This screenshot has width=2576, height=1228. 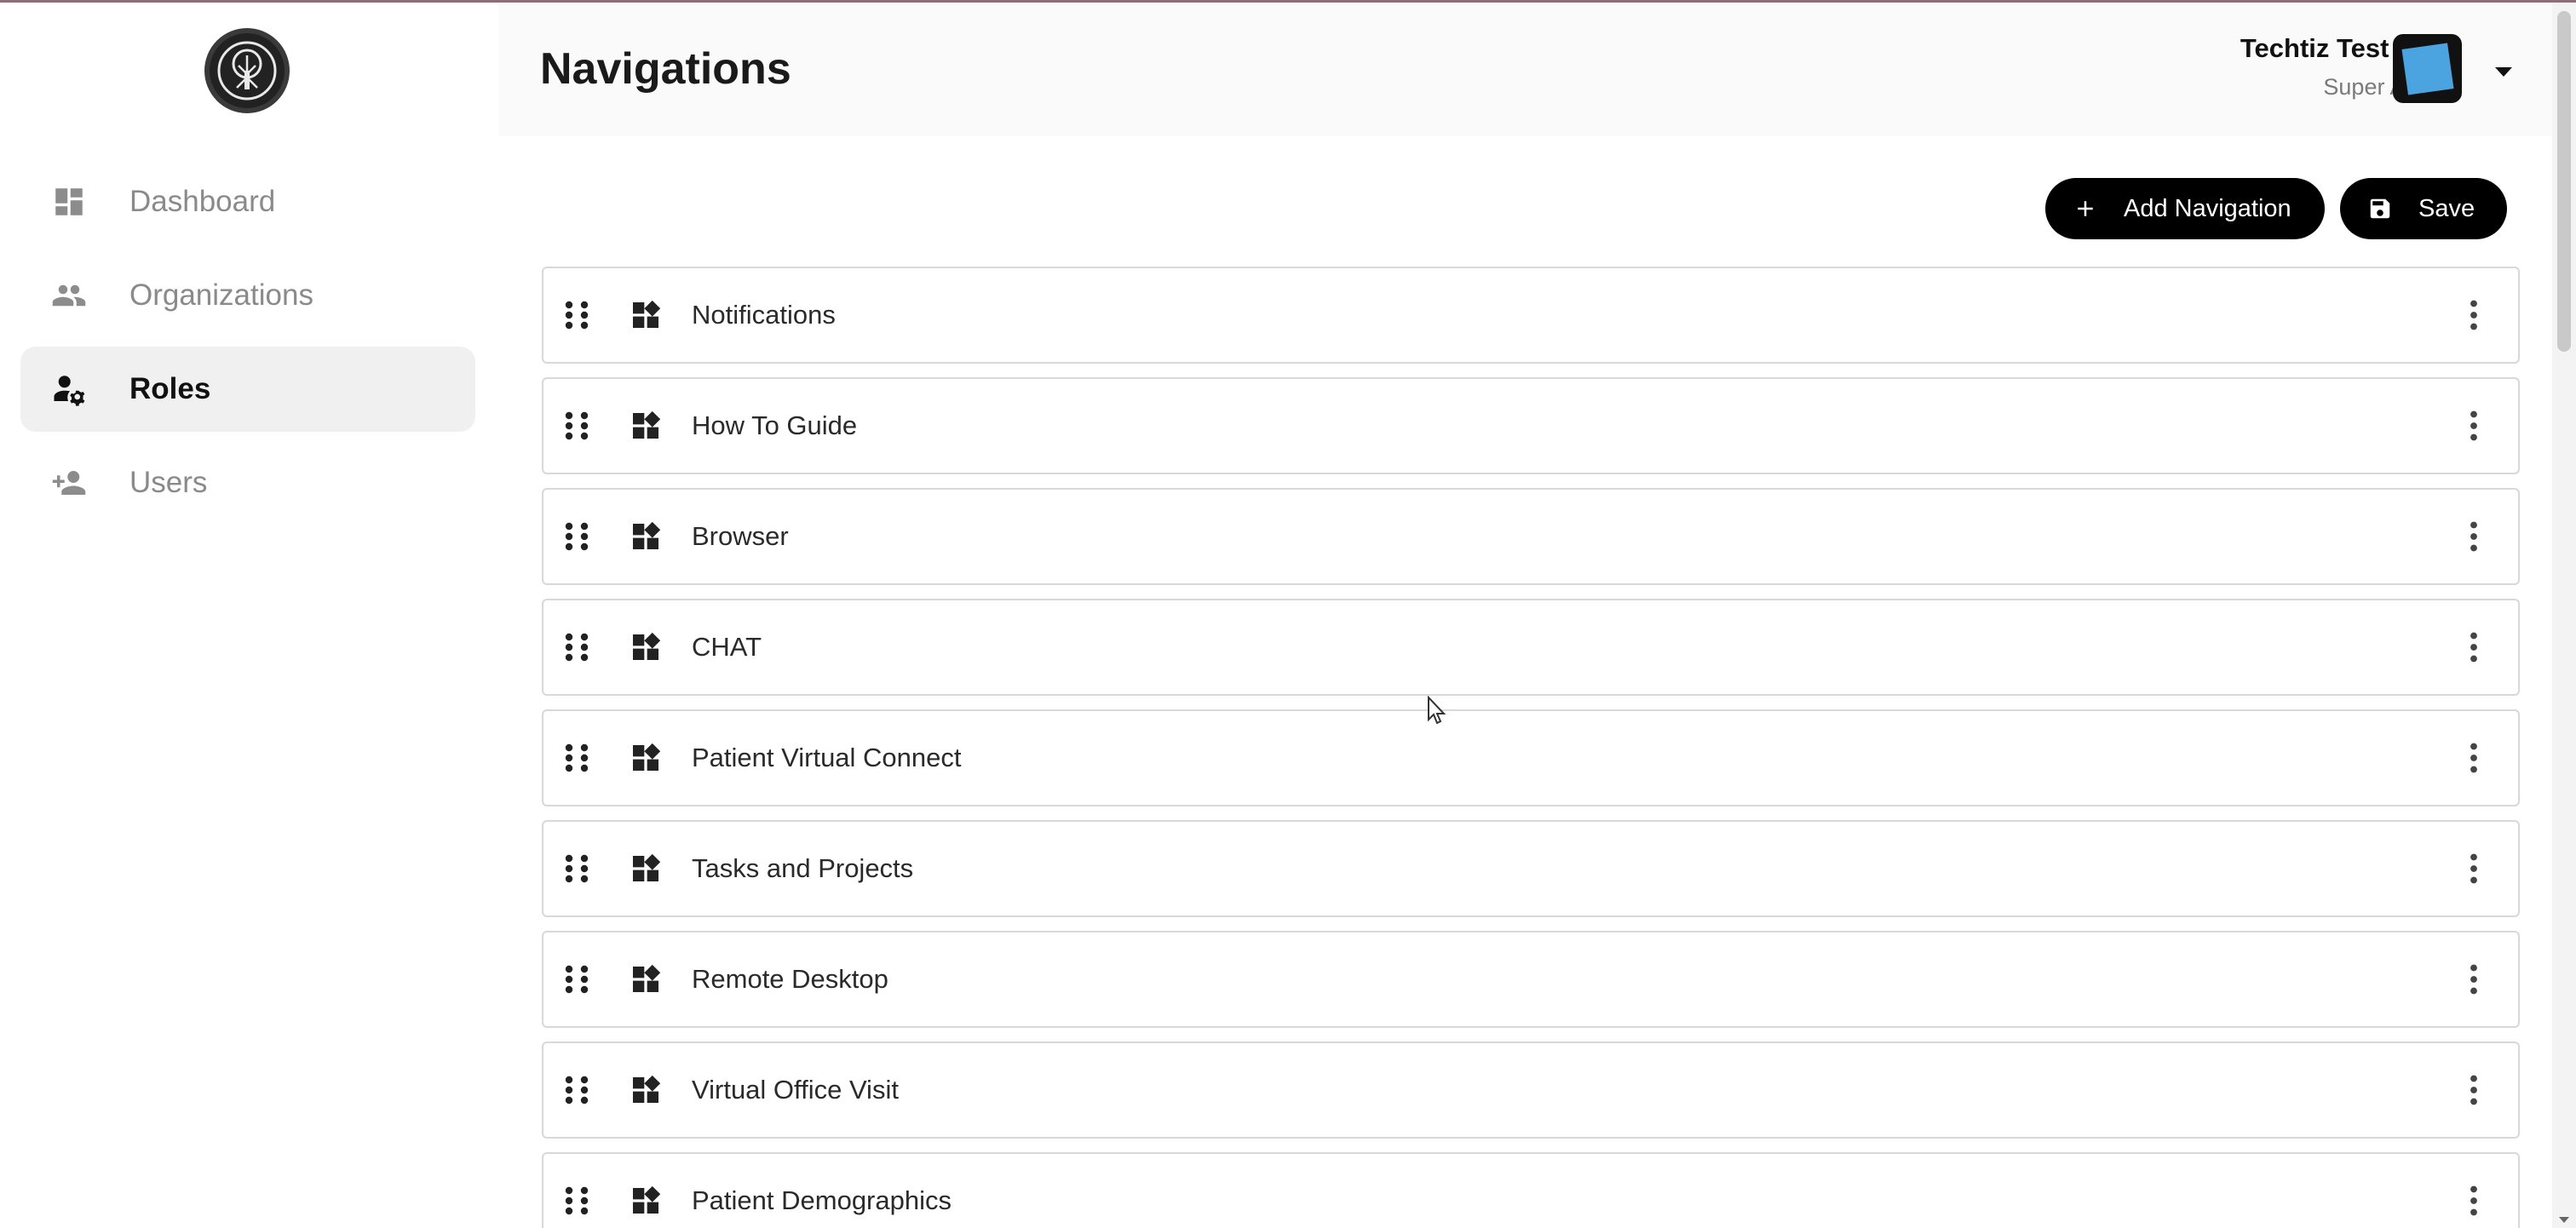 I want to click on navigation-row: Tasks and Projects, so click(x=1531, y=868).